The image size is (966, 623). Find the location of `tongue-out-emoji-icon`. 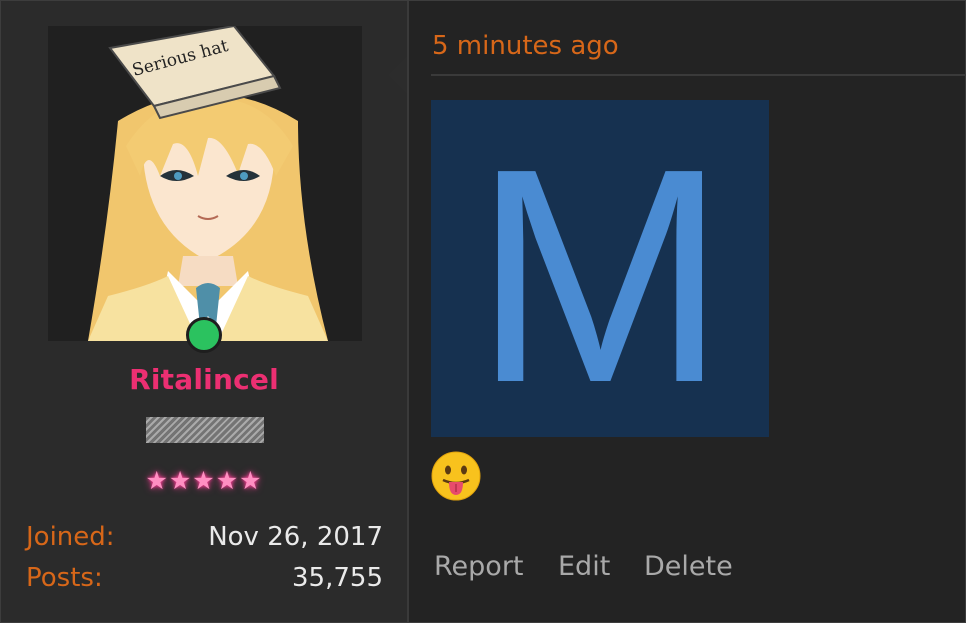

tongue-out-emoji-icon is located at coordinates (456, 476).